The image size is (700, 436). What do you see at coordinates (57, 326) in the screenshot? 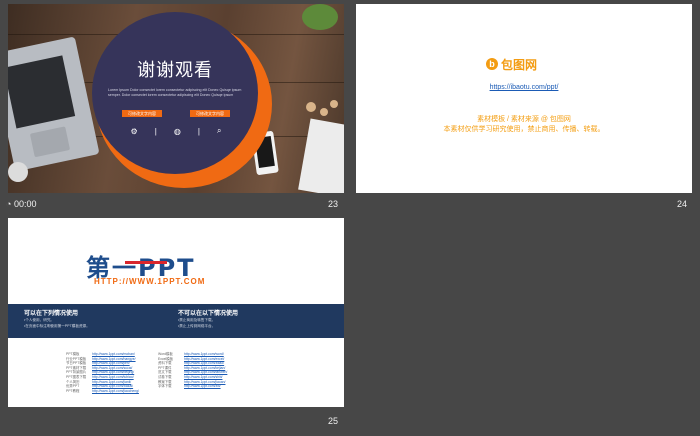
I see `allowed-line: •在页面中标注明使用第一PPT模板资源。` at bounding box center [57, 326].